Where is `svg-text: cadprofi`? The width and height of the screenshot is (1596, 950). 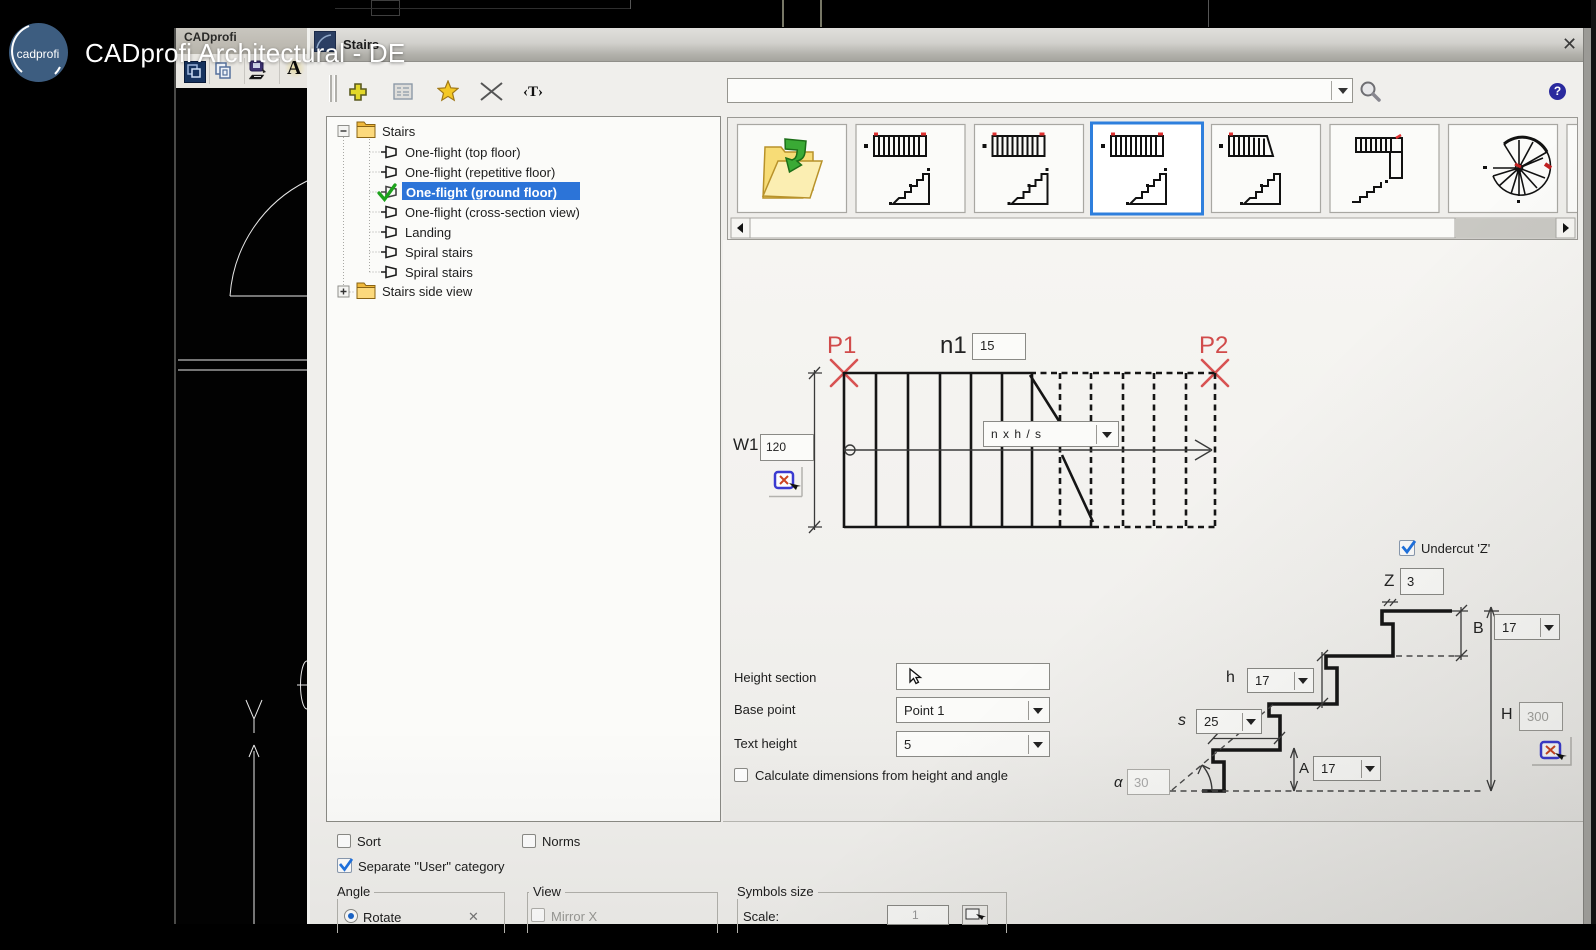 svg-text: cadprofi is located at coordinates (38, 54).